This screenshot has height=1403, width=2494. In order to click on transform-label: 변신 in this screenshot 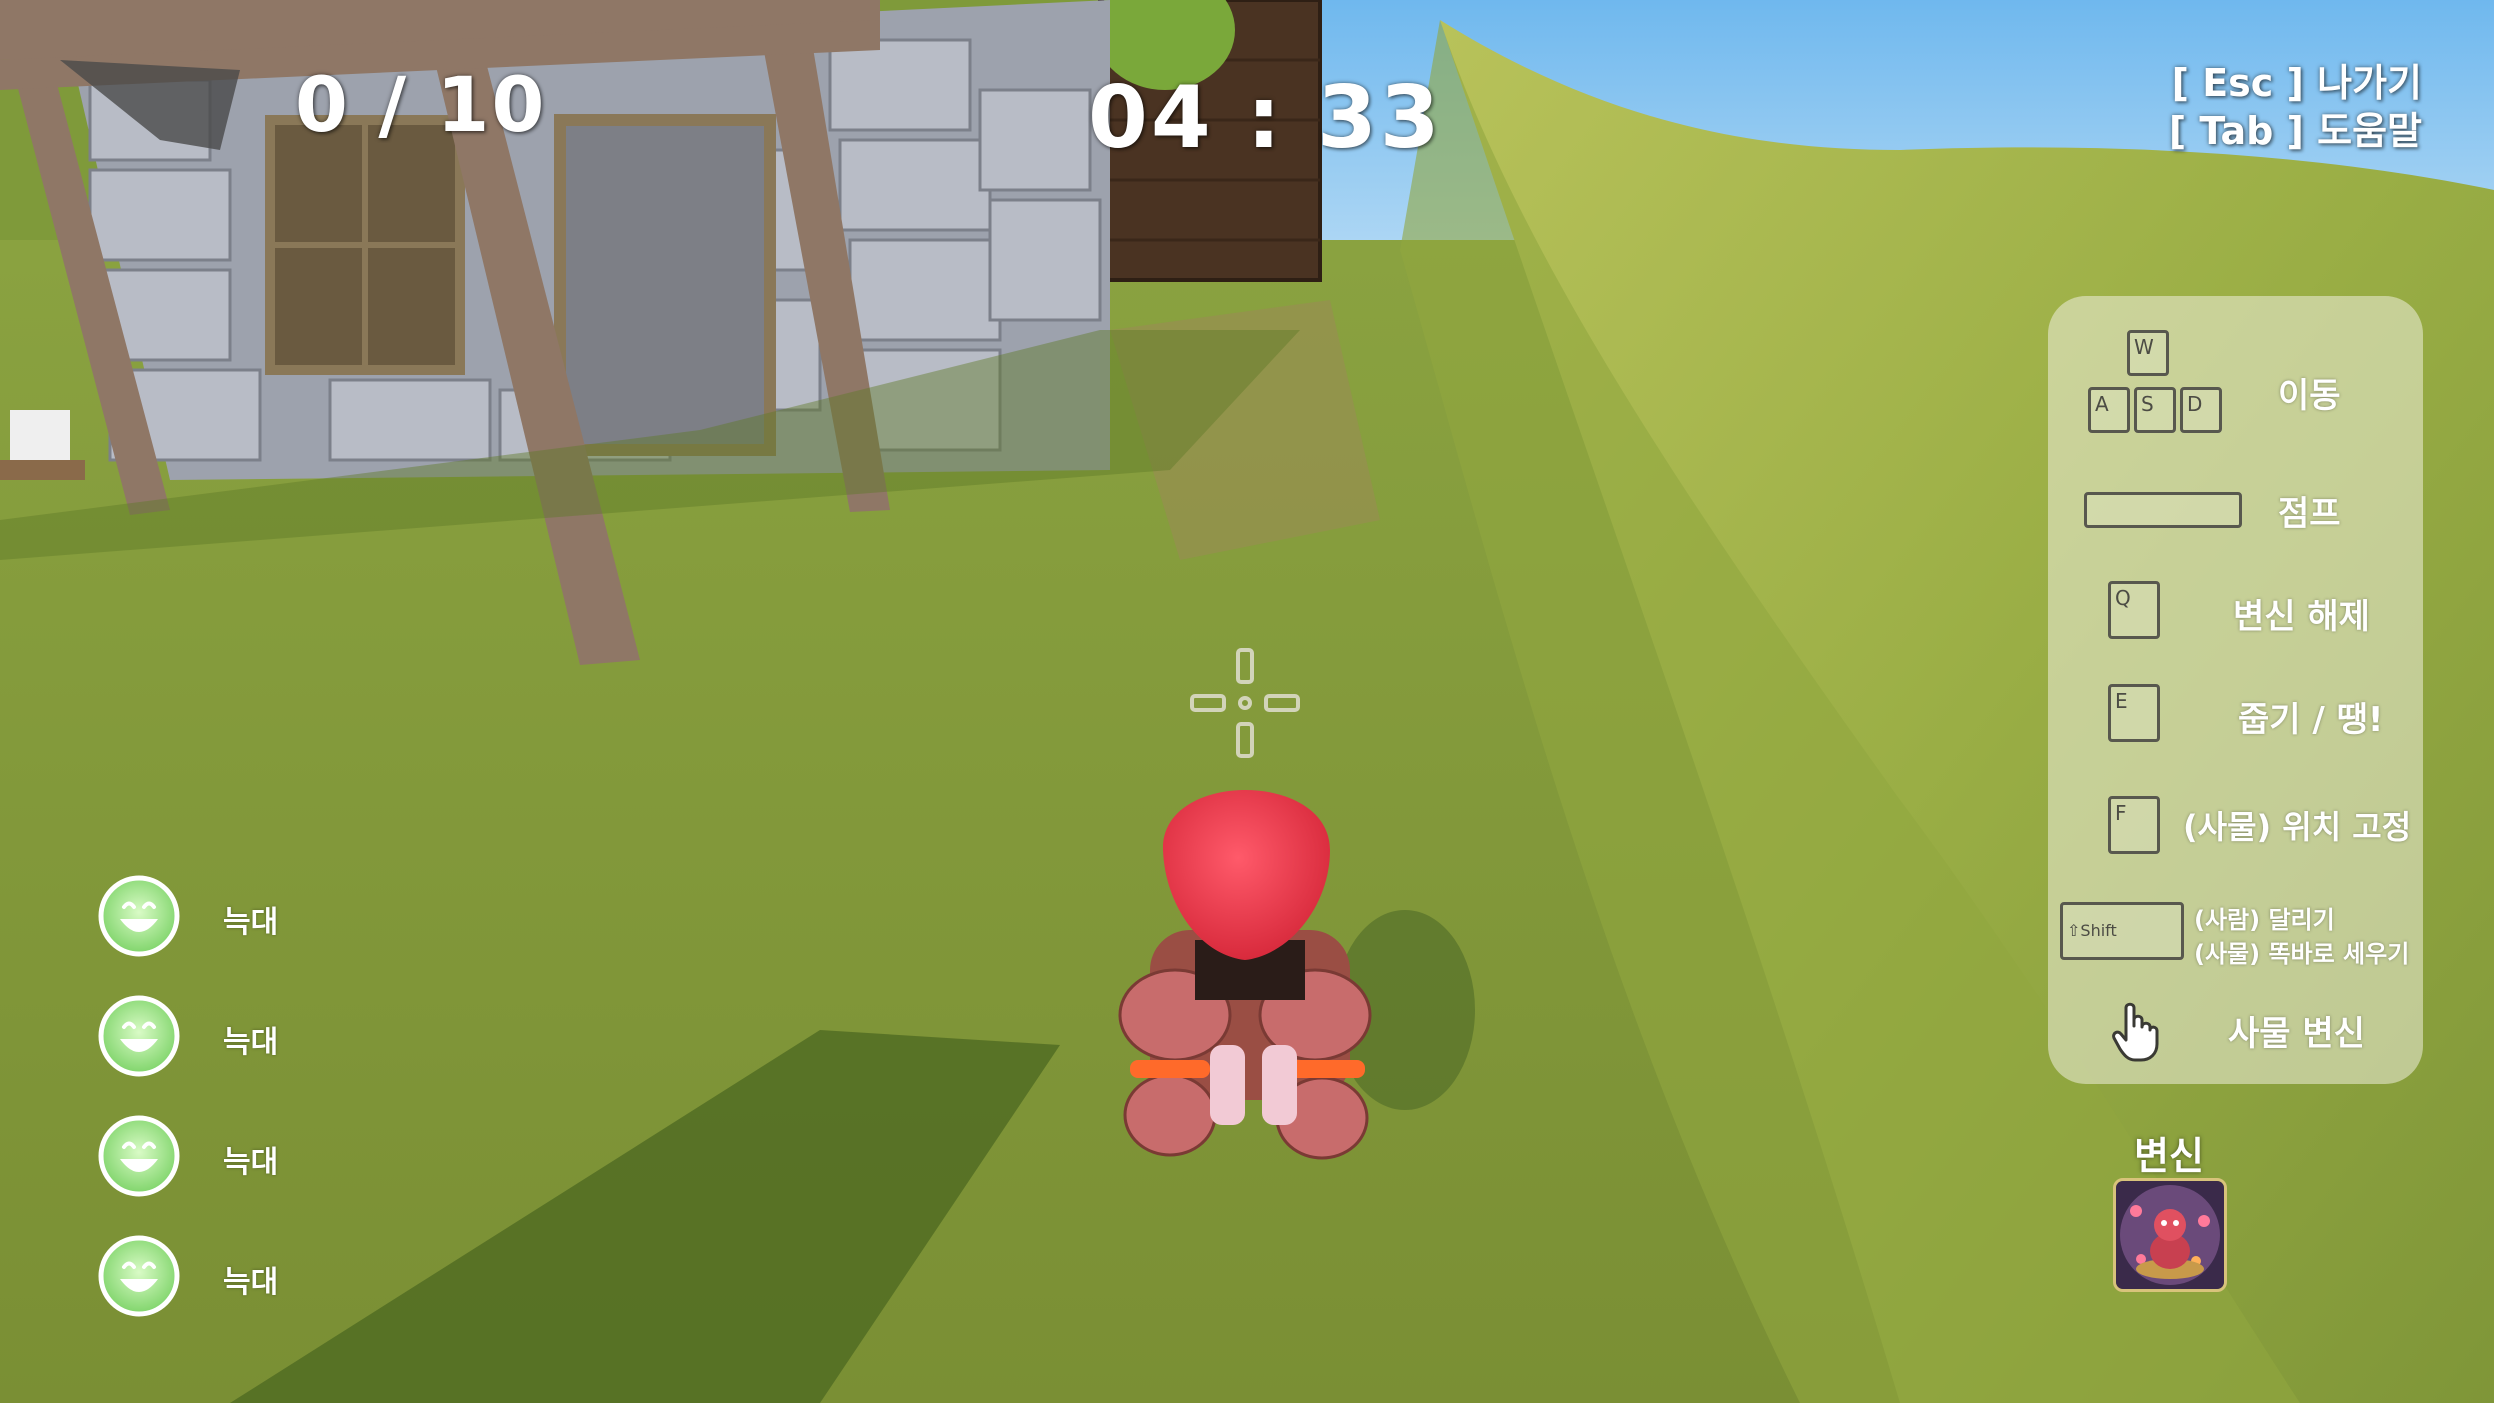, I will do `click(2169, 1156)`.